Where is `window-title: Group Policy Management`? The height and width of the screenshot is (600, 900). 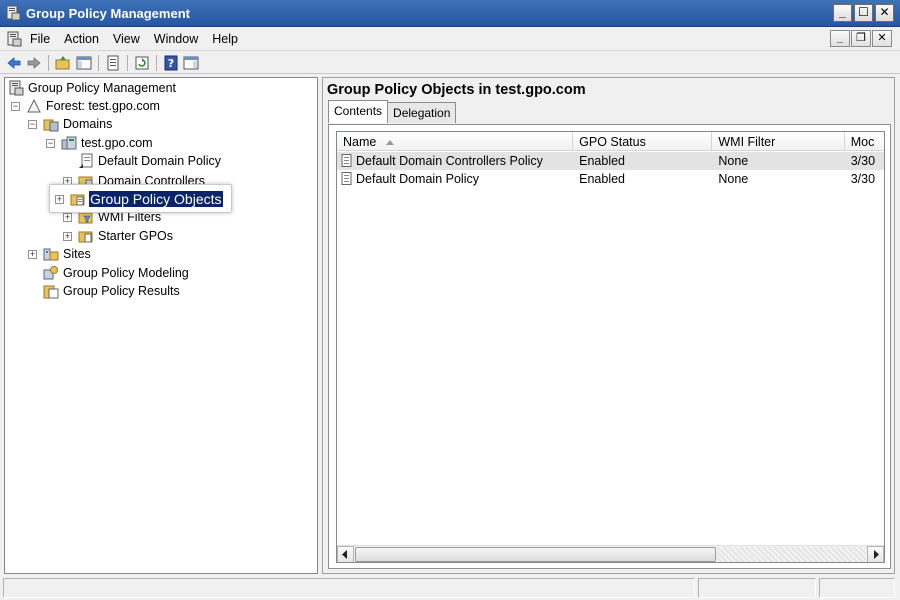 window-title: Group Policy Management is located at coordinates (108, 13).